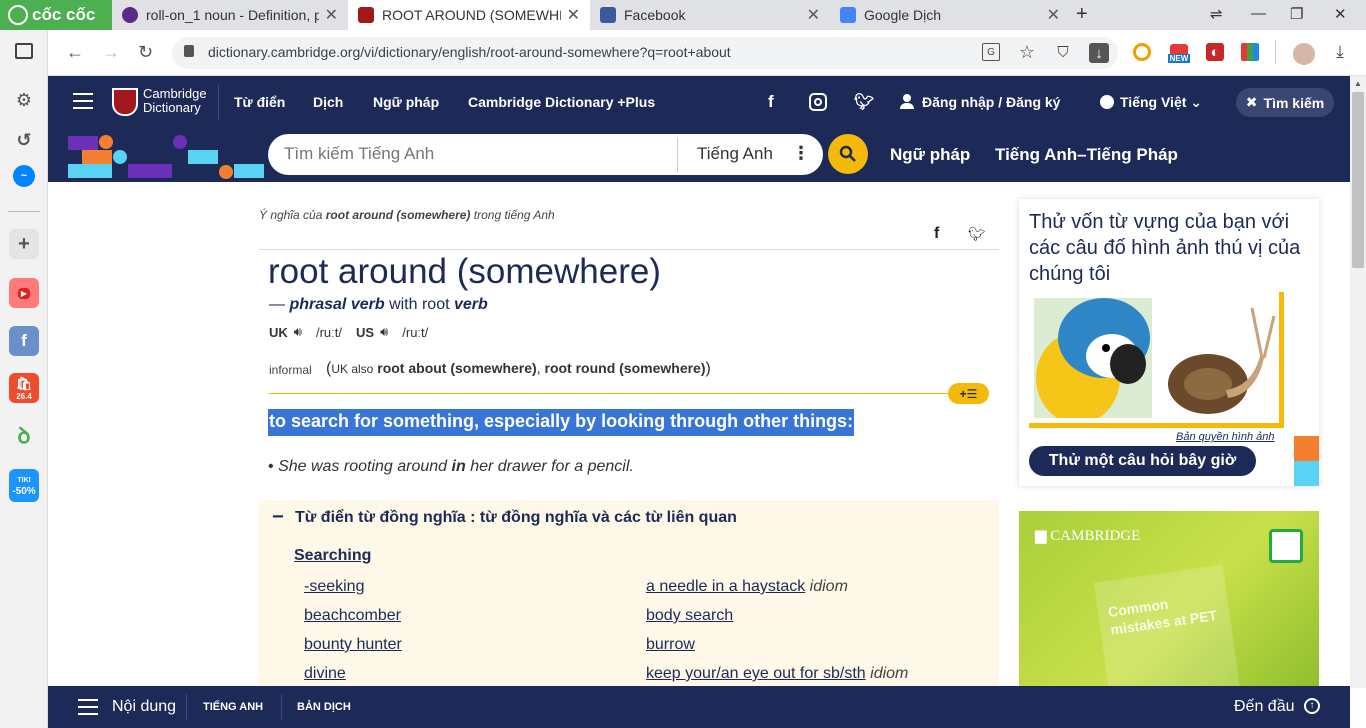 This screenshot has height=728, width=1366. I want to click on pronunciation: UK 🔊︎ /ruːt/ US 🔊︎ /ruːt/, so click(348, 332).